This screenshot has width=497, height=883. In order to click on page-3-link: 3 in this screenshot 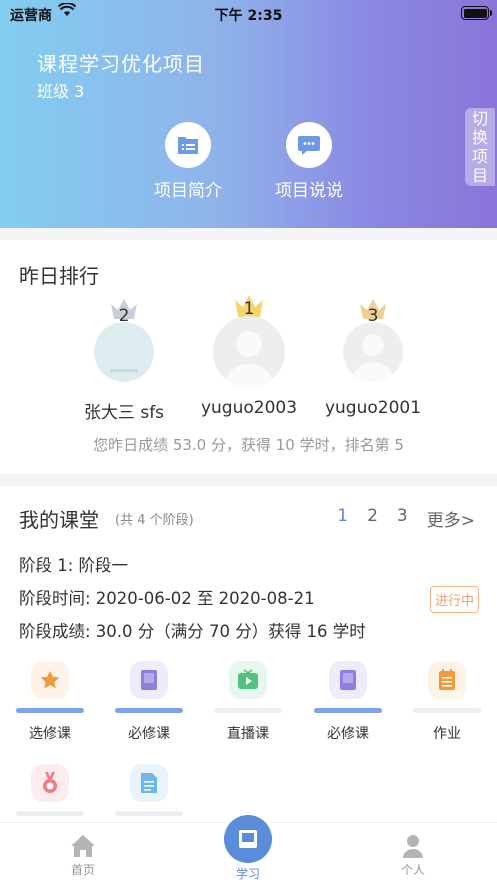, I will do `click(402, 518)`.